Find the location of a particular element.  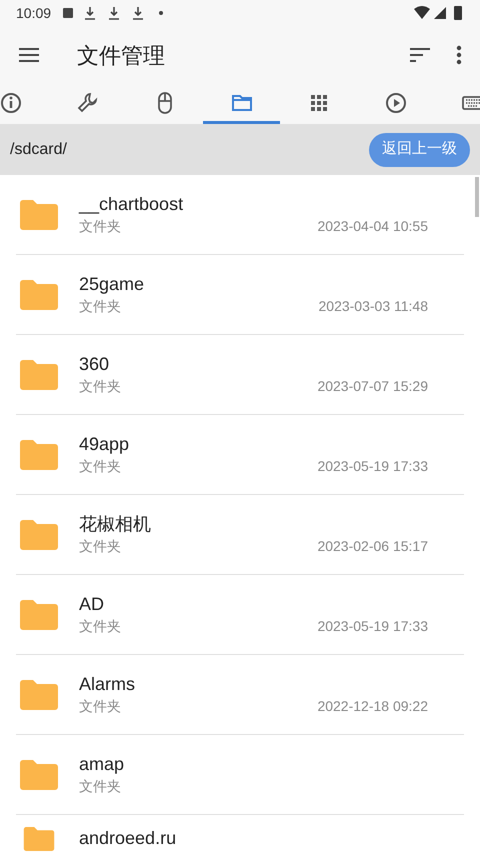

file-row: 360 文件夹 2023-07-07 15:29 is located at coordinates (240, 375).